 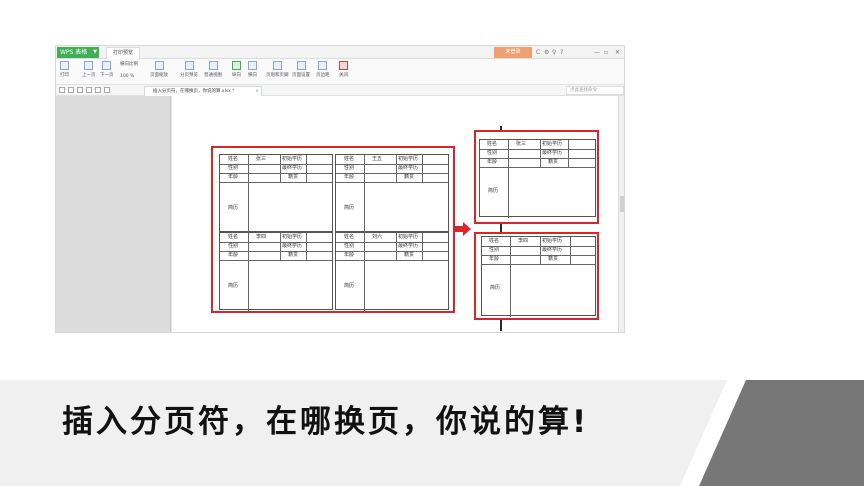 I want to click on page-up-icon, so click(x=89, y=65).